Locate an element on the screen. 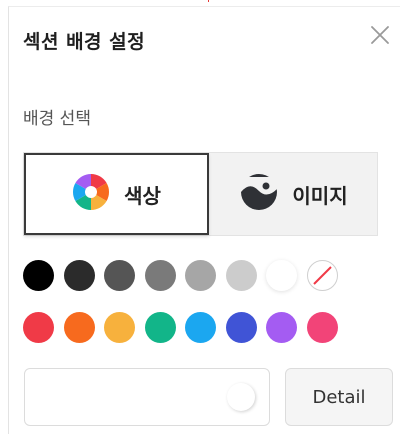  color-tab-label: 색상 is located at coordinates (142, 195).